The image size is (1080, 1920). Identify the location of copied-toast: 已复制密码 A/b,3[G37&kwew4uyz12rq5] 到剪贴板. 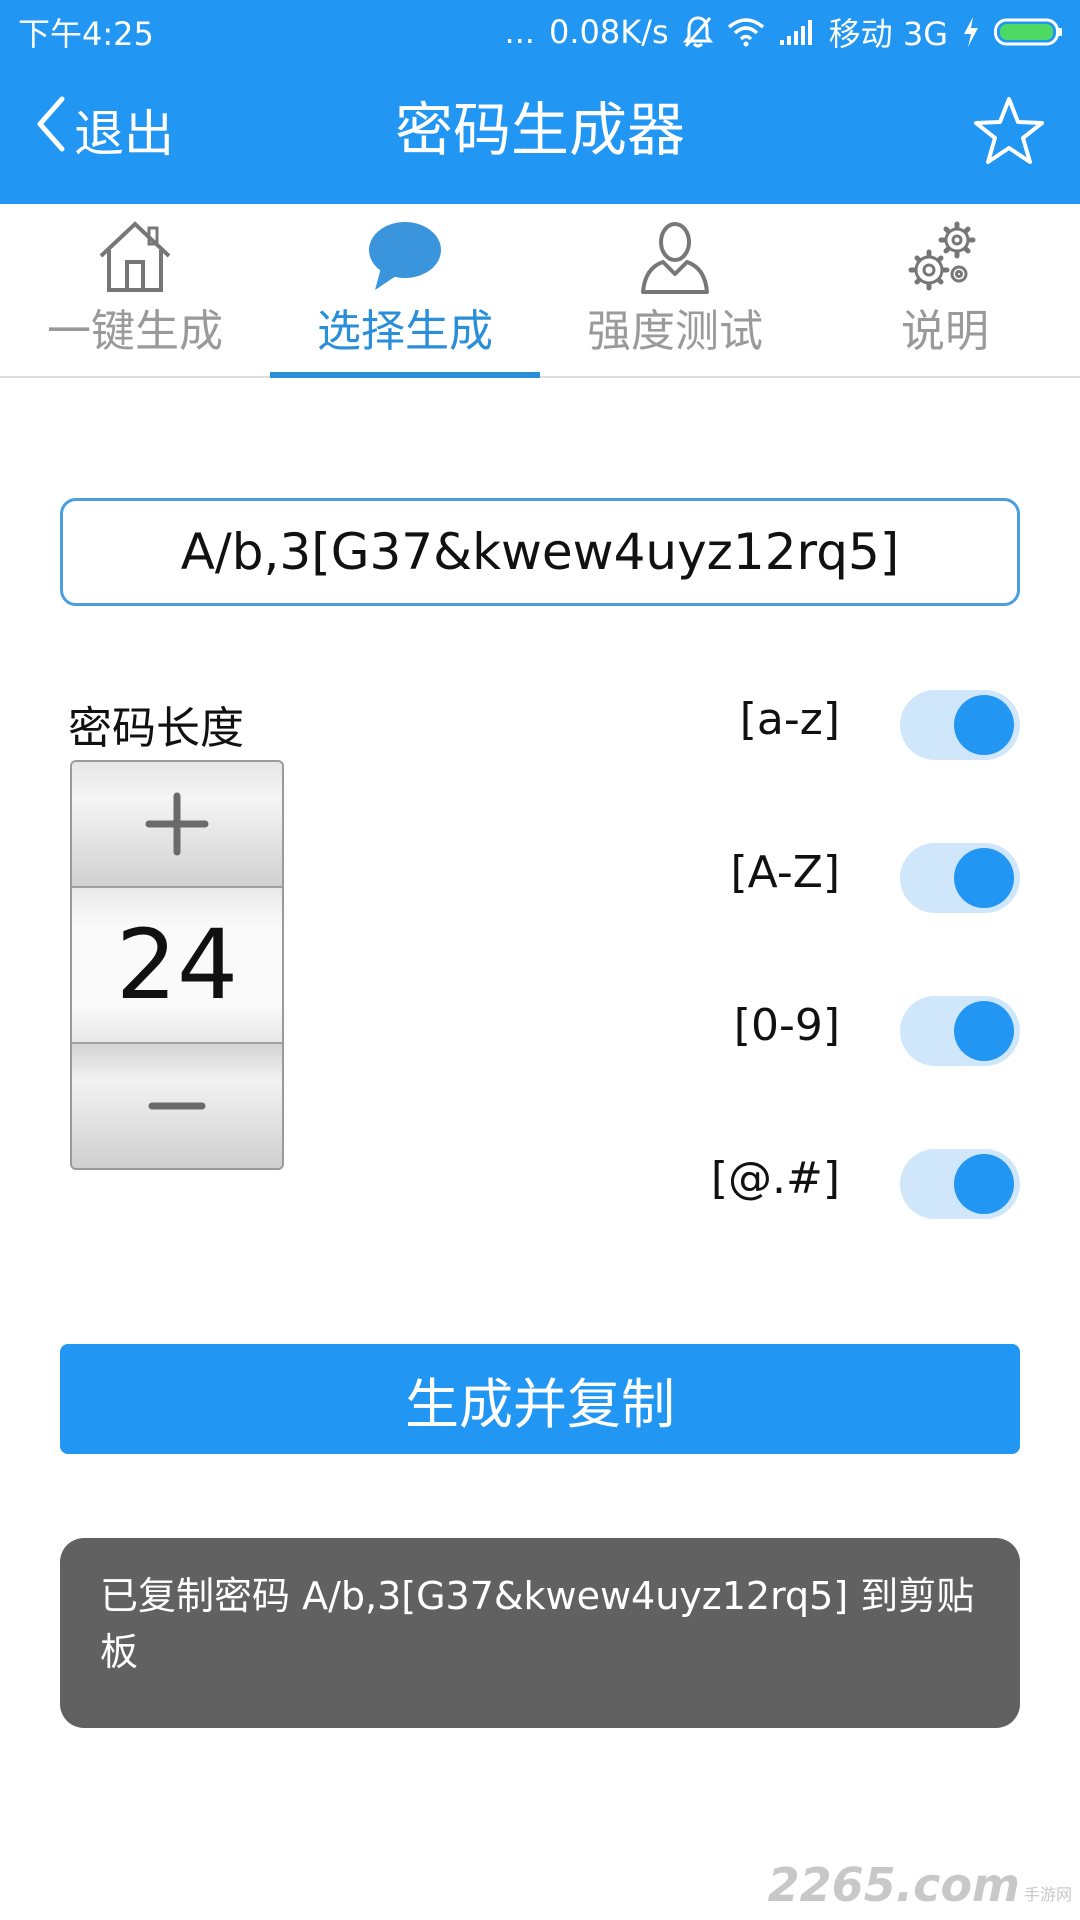
(540, 1633).